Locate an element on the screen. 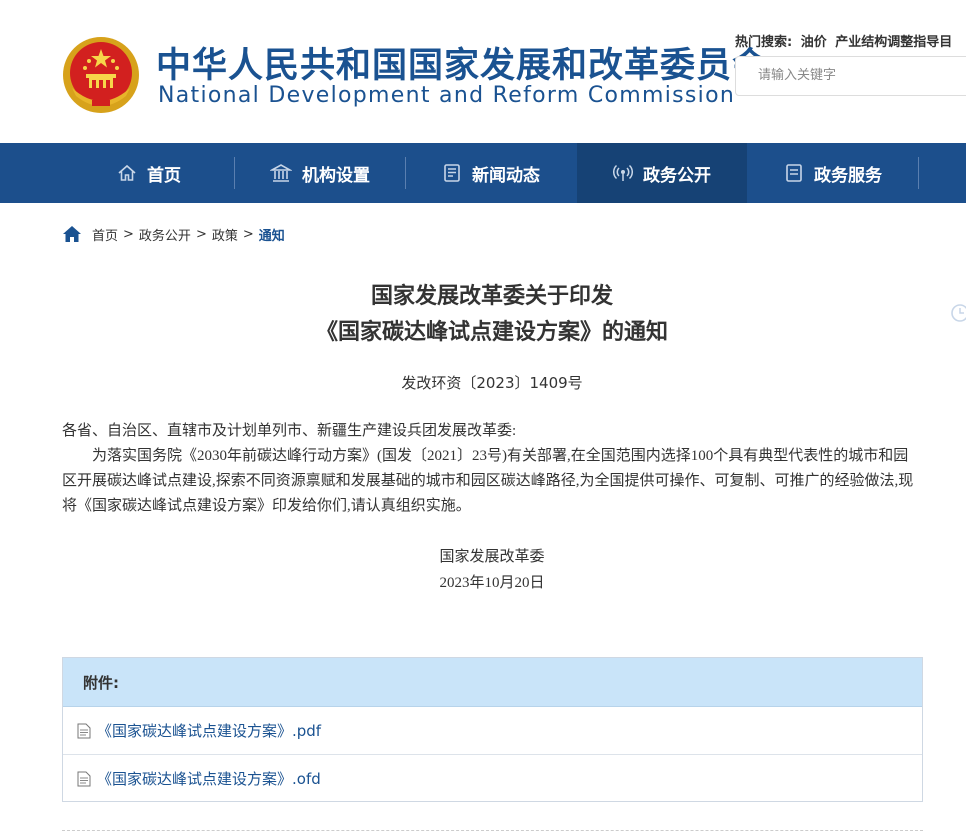 This screenshot has height=834, width=966. document-number: 发改环资〔2023〕1409号 is located at coordinates (492, 383).